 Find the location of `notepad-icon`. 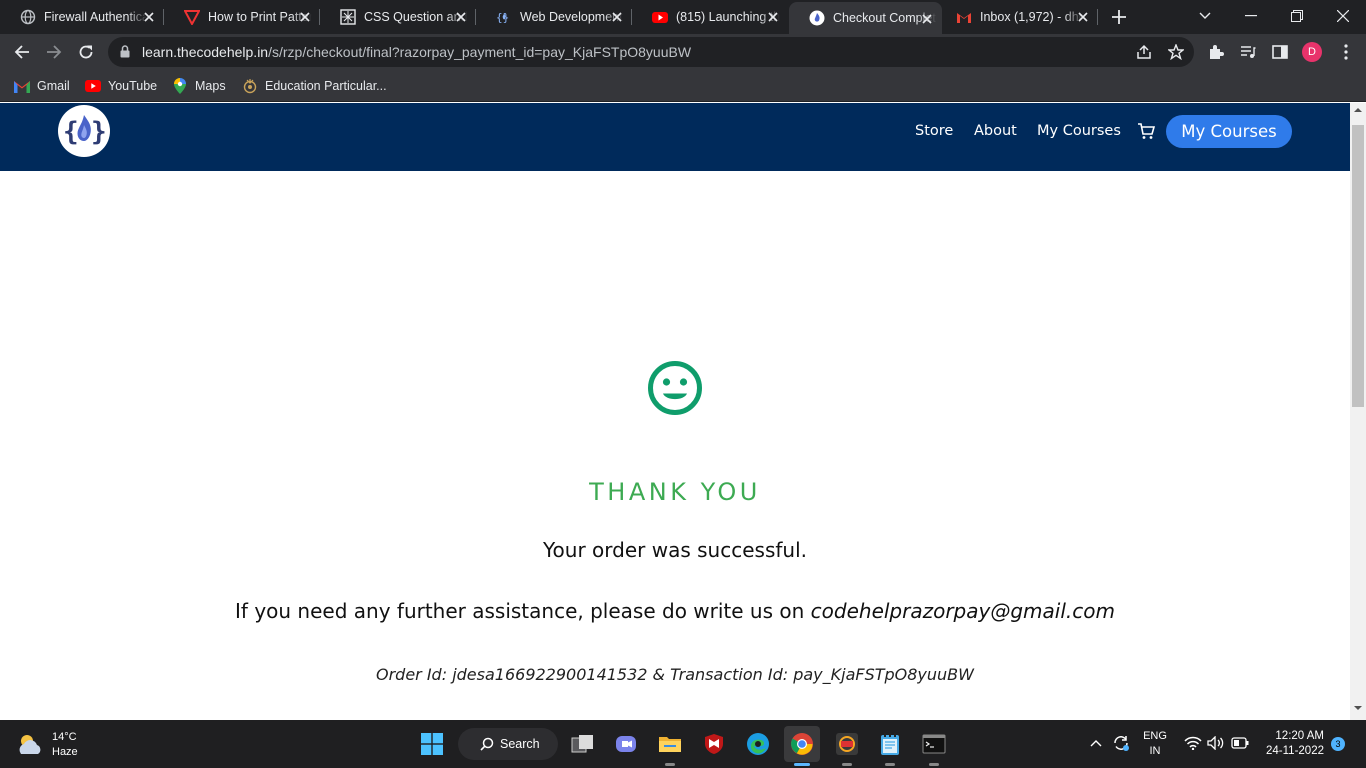

notepad-icon is located at coordinates (890, 744).